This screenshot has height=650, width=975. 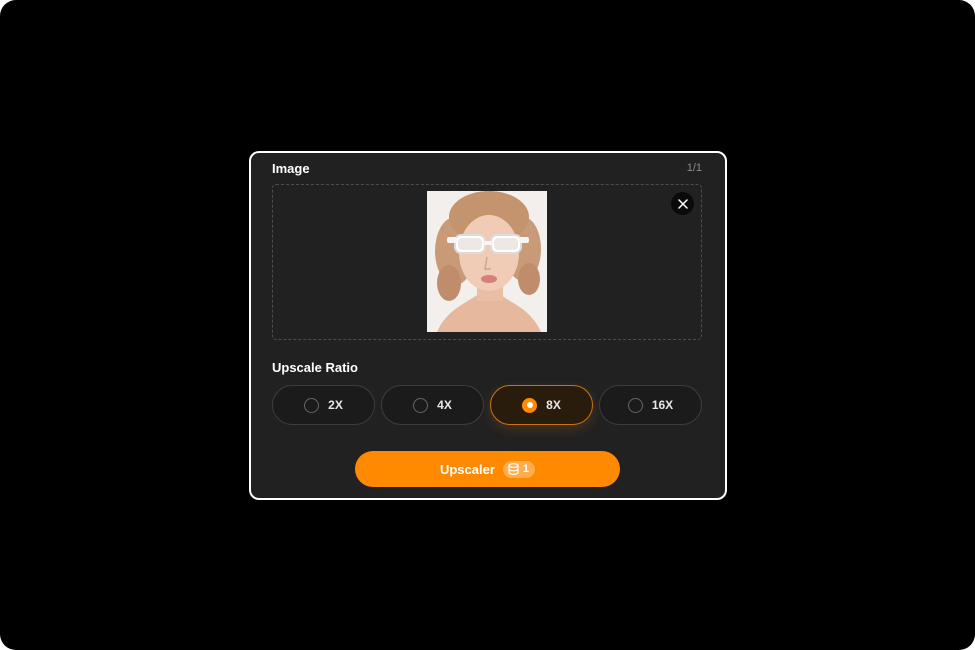 I want to click on portrait-photo, so click(x=487, y=261).